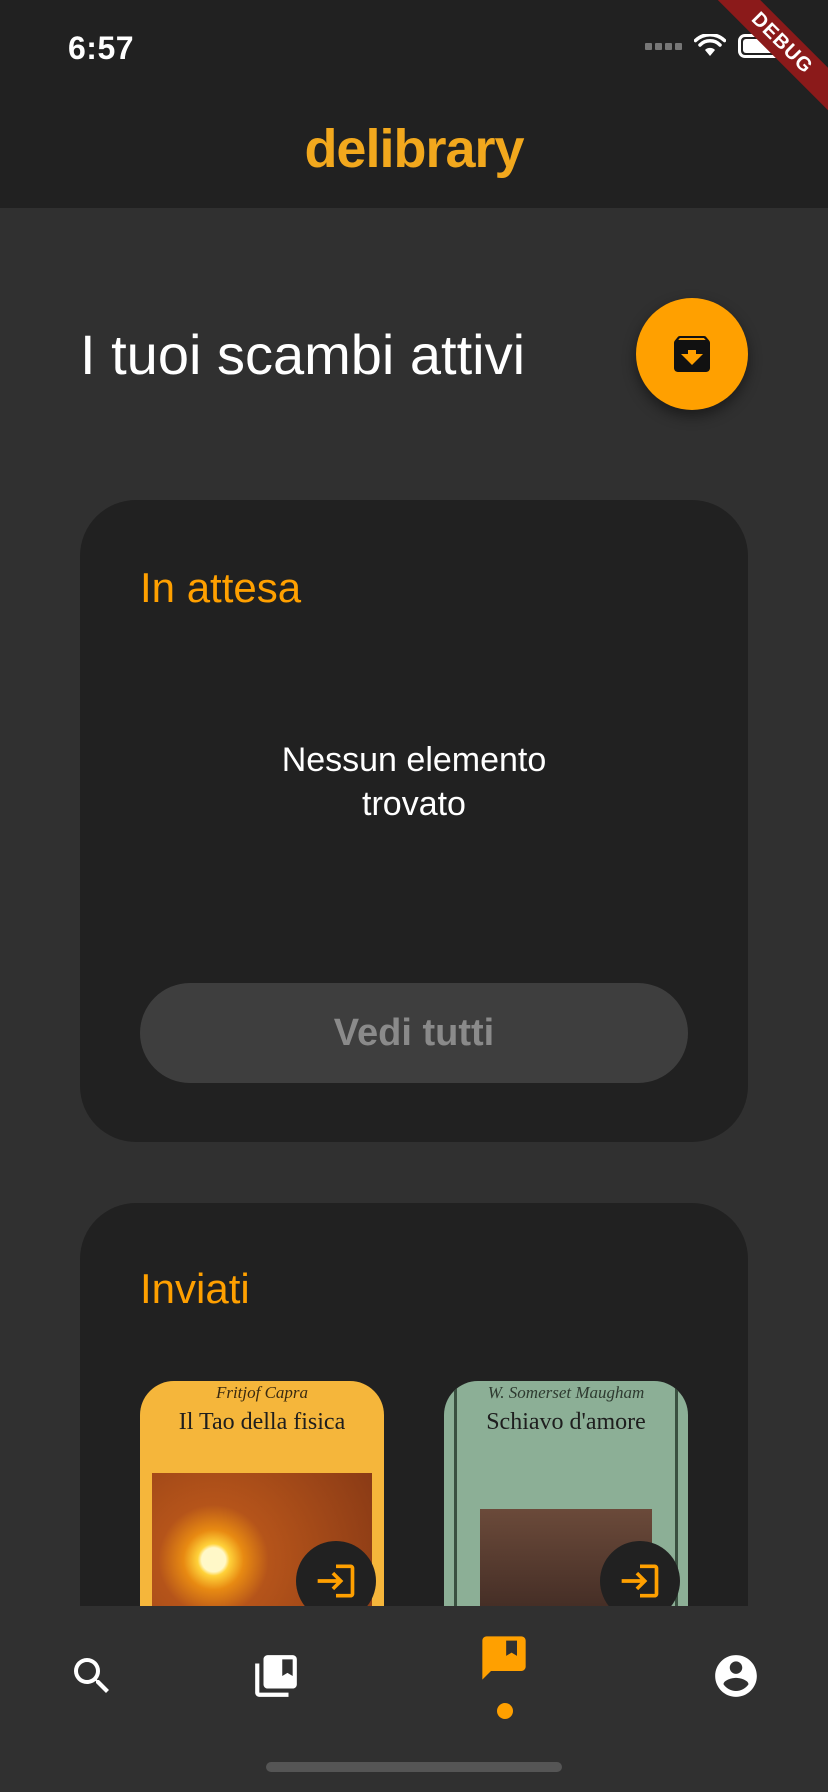 This screenshot has width=828, height=1792. I want to click on book-author: W. Somerset Maugham, so click(566, 1392).